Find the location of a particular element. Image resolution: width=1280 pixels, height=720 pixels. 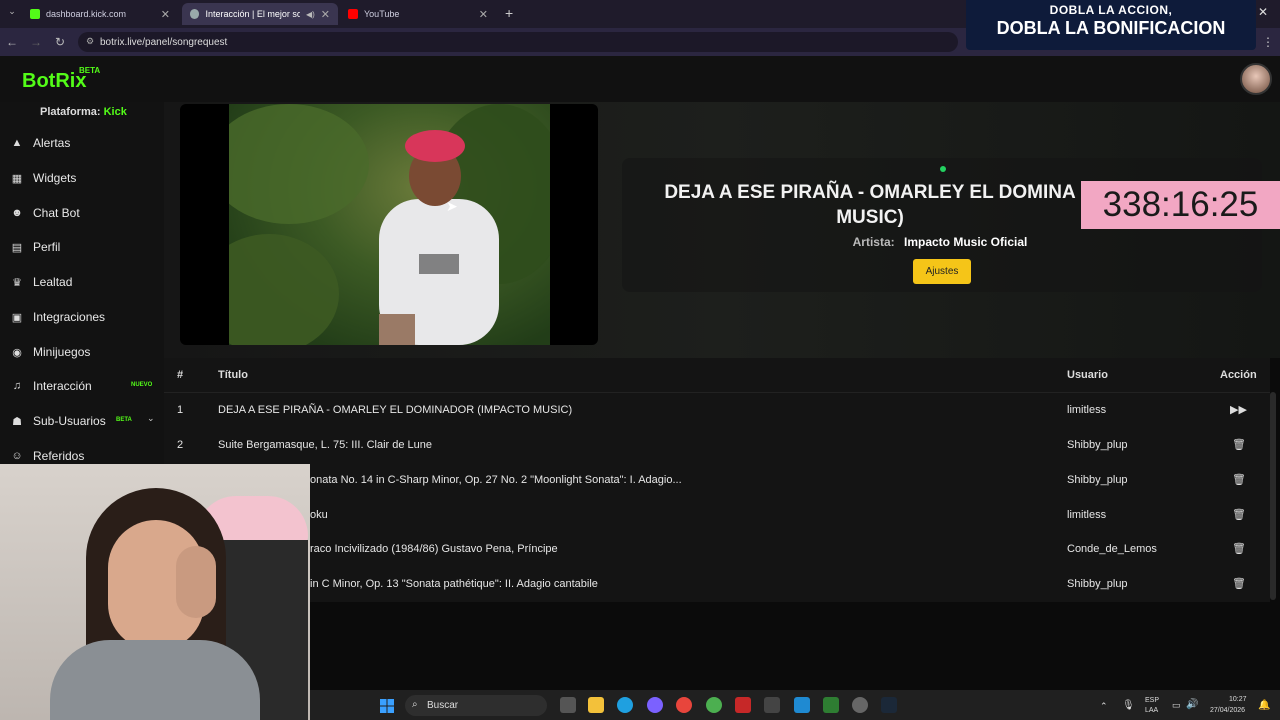

taskbar-search: ⌕ Buscar is located at coordinates (476, 705).